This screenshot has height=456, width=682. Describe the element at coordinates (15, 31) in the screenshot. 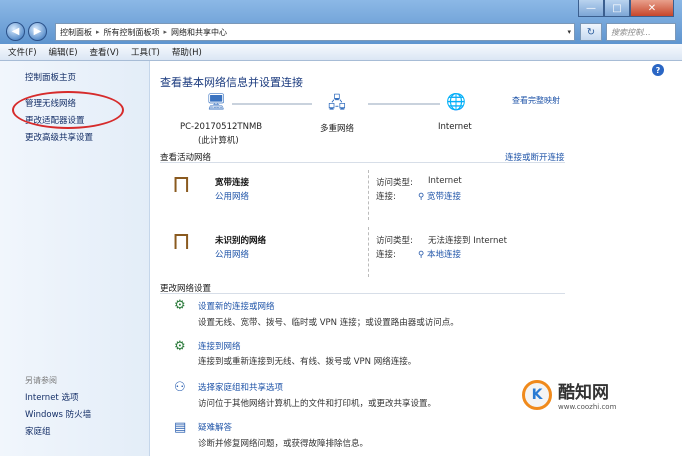

I see `back-button: ◀` at that location.